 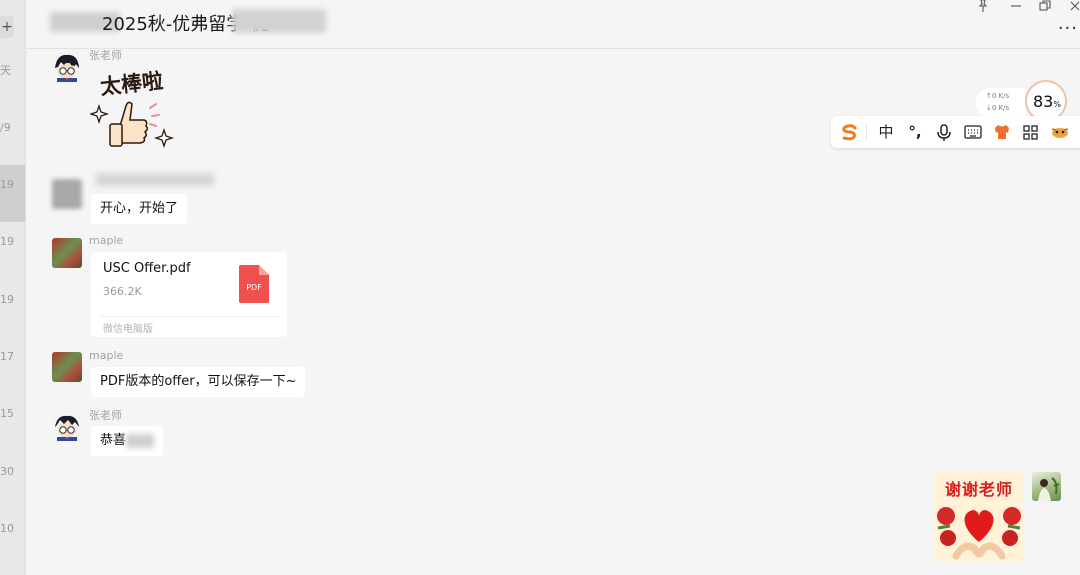 I want to click on message-bubble: 开心，开始了, so click(x=139, y=209).